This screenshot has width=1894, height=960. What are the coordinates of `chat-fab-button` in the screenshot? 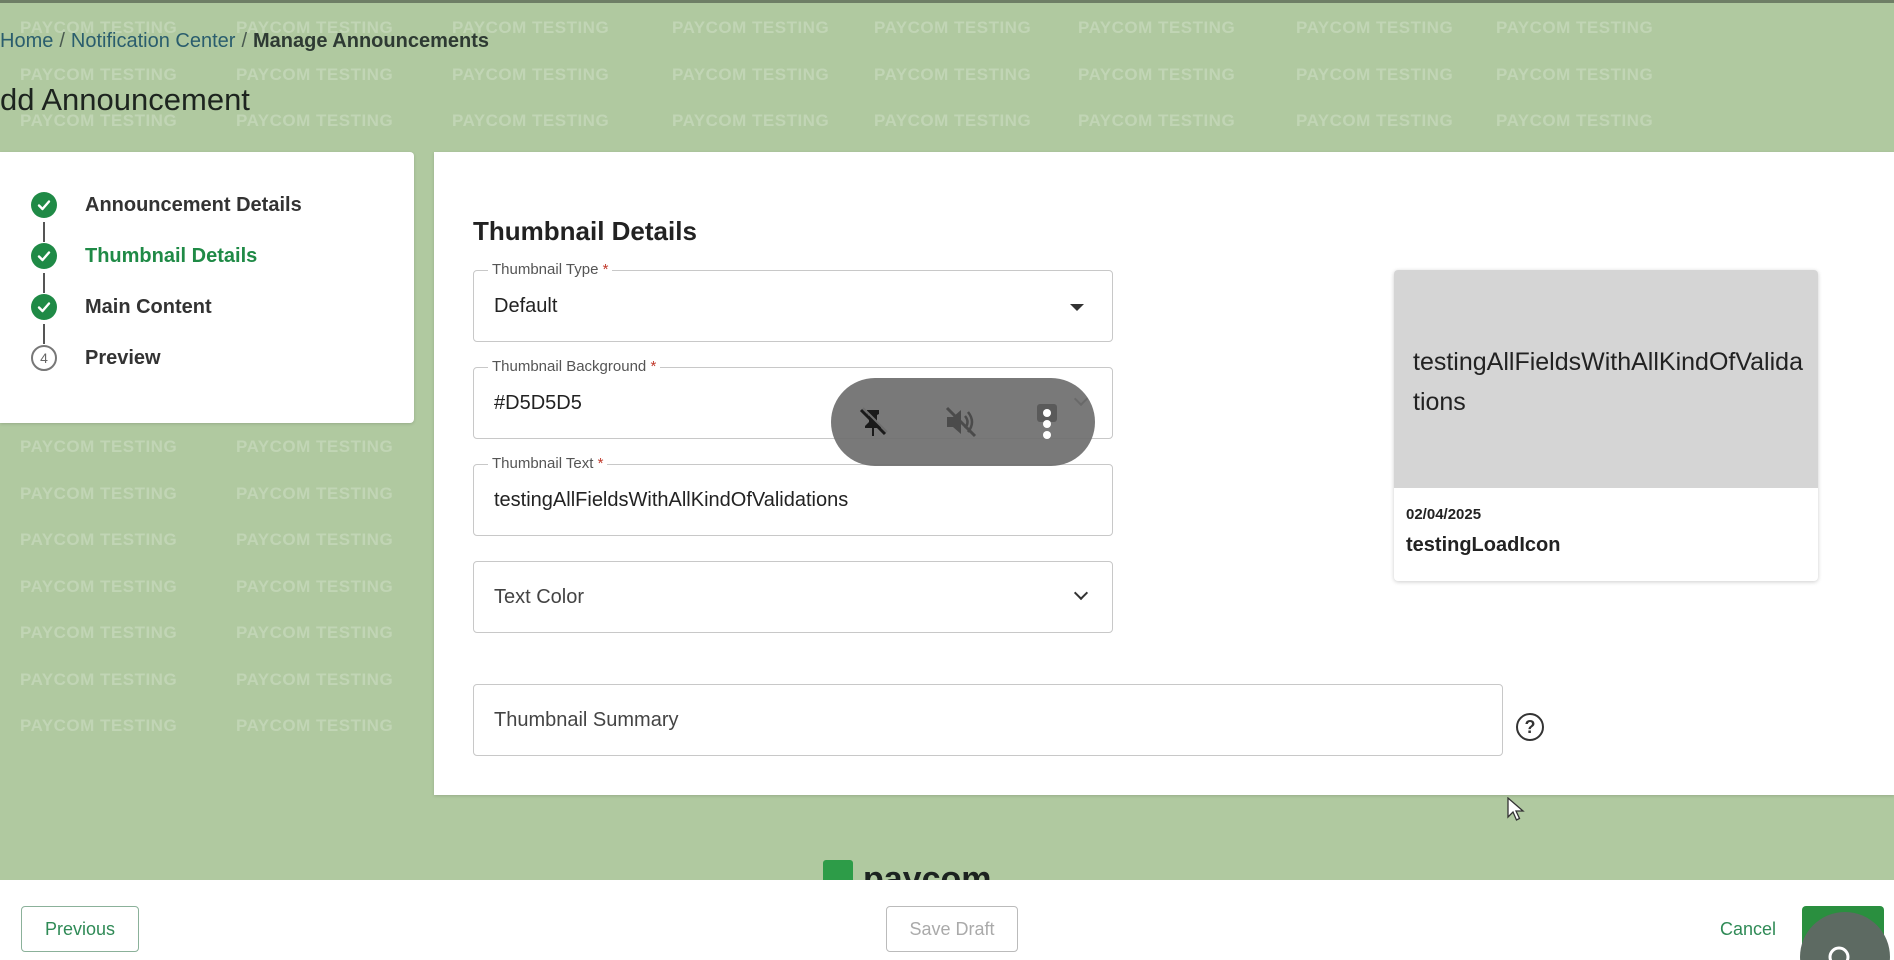 It's located at (1845, 936).